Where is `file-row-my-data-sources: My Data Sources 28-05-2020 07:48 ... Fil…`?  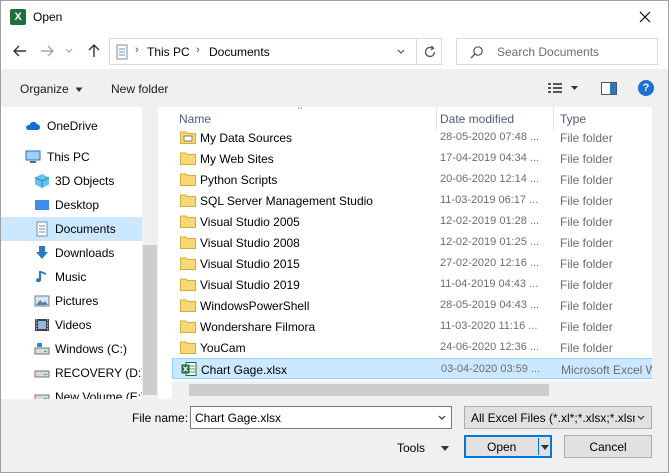 file-row-my-data-sources: My Data Sources 28-05-2020 07:48 ... Fil… is located at coordinates (420, 137).